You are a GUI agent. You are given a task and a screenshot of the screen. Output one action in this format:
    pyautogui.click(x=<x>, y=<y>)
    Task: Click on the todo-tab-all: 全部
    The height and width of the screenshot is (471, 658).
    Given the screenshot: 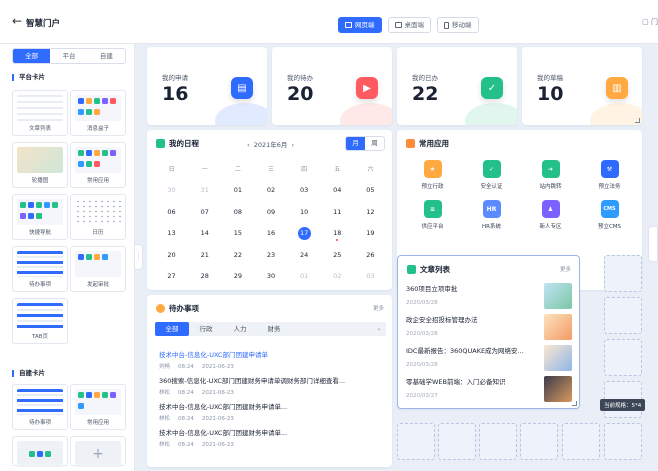 What is the action you would take?
    pyautogui.click(x=172, y=329)
    